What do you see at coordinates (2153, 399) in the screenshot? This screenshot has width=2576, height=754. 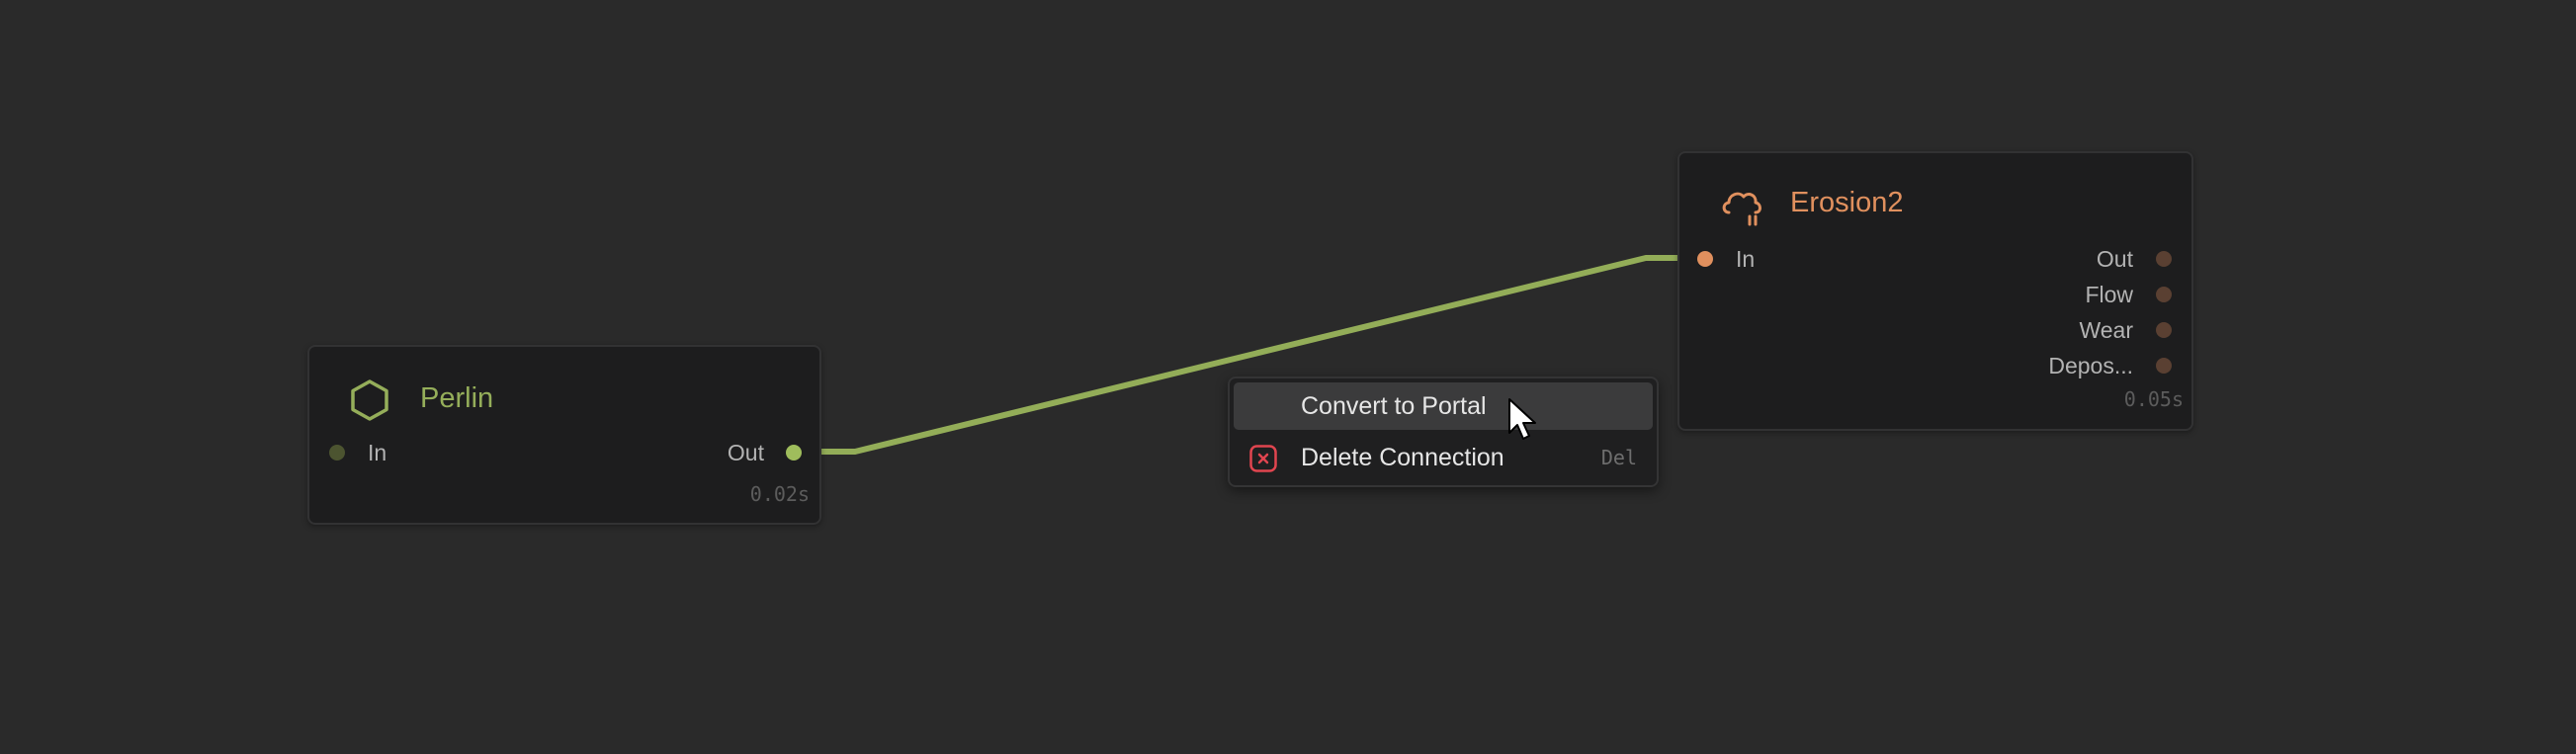 I see `timing-label: 0.05s` at bounding box center [2153, 399].